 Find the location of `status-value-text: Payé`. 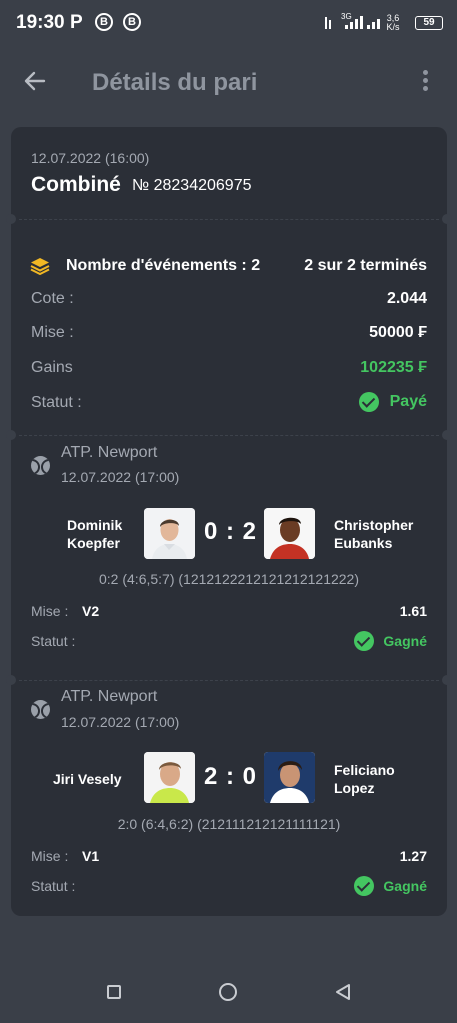

status-value-text: Payé is located at coordinates (408, 401).